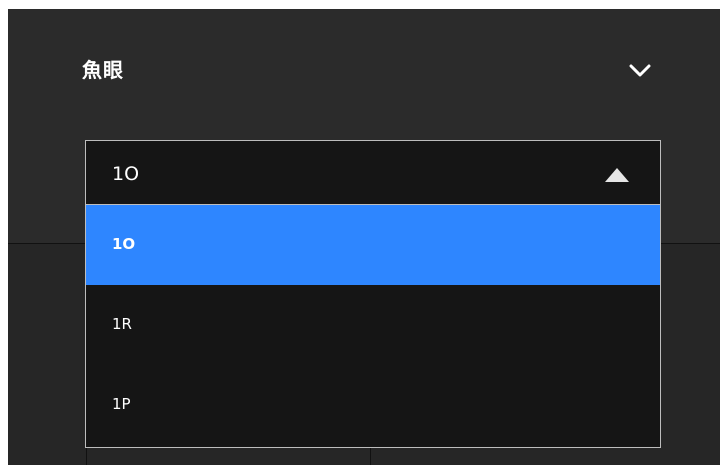  Describe the element at coordinates (373, 173) in the screenshot. I see `dropdown-header: 1O` at that location.